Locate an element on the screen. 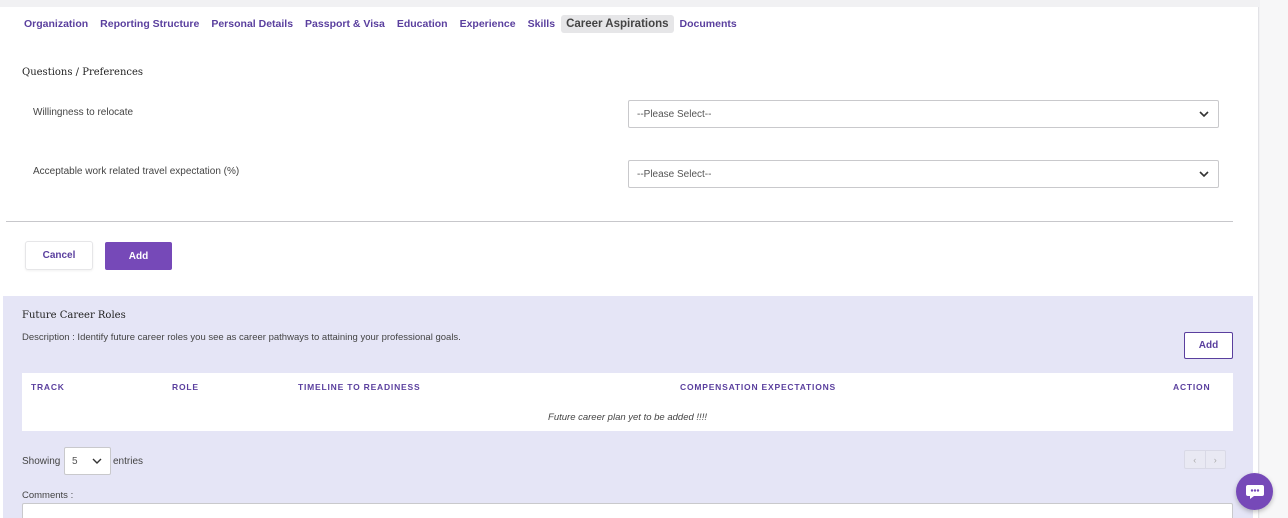 This screenshot has height=518, width=1288. cancel-button: Cancel is located at coordinates (59, 255).